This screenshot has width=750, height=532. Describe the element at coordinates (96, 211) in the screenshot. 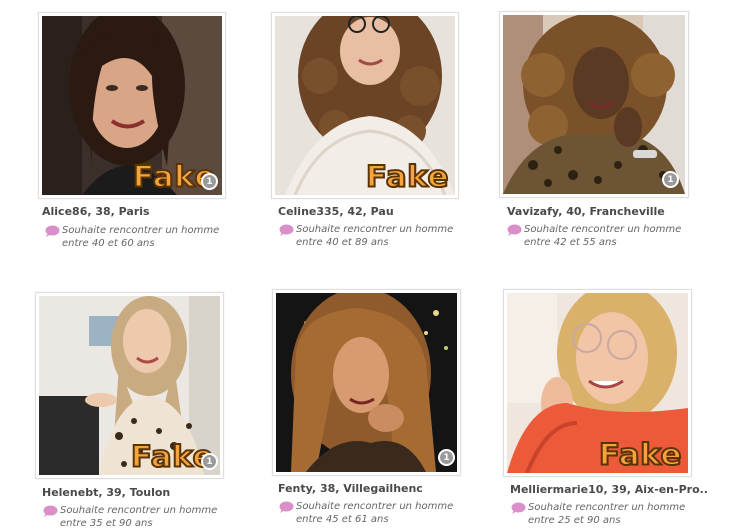

I see `profile-name-line: Alice86, 38, Paris` at that location.